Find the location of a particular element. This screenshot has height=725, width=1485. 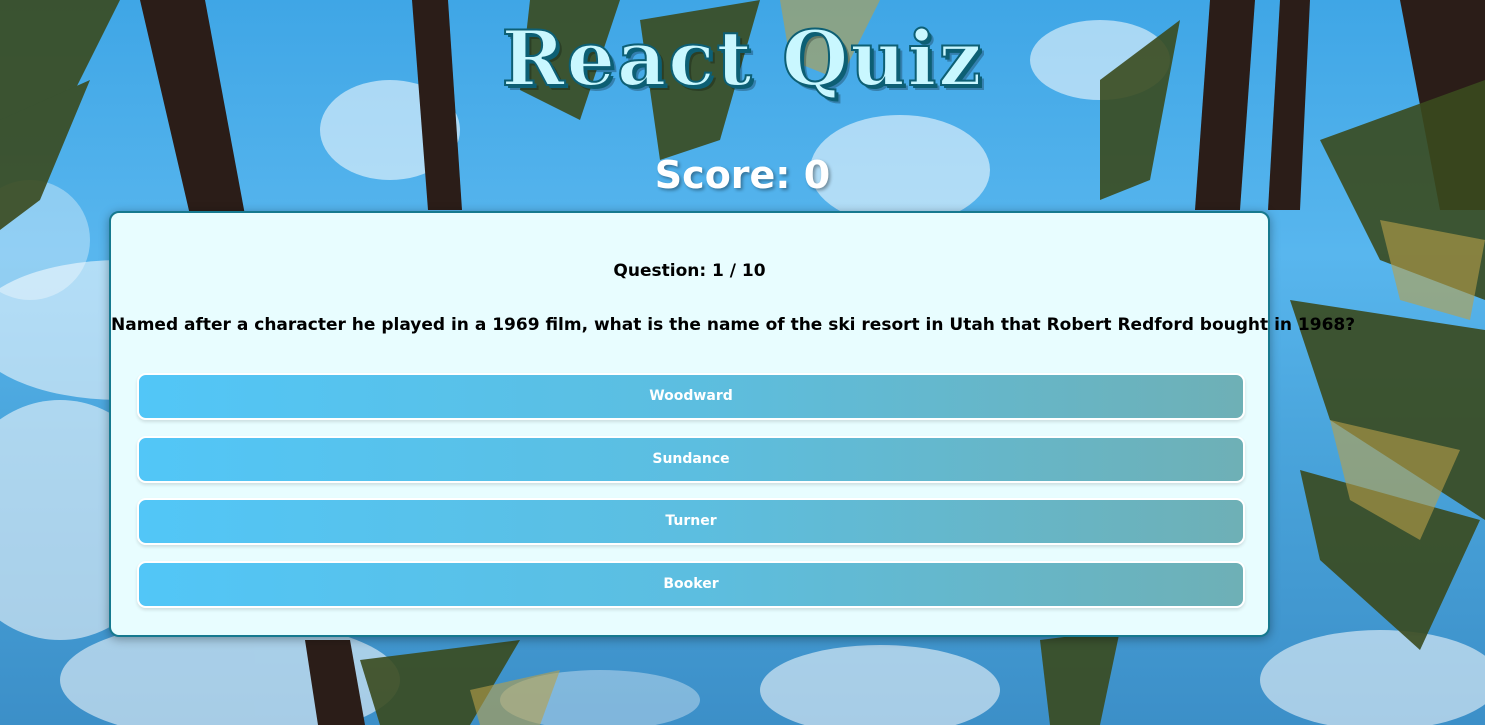

score-display: Score: 0 is located at coordinates (742, 175).